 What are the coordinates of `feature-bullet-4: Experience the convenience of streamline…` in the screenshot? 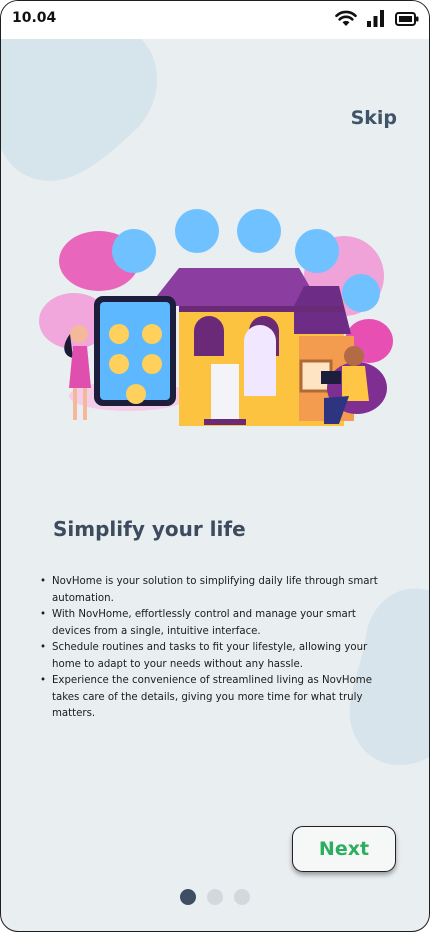 It's located at (217, 698).